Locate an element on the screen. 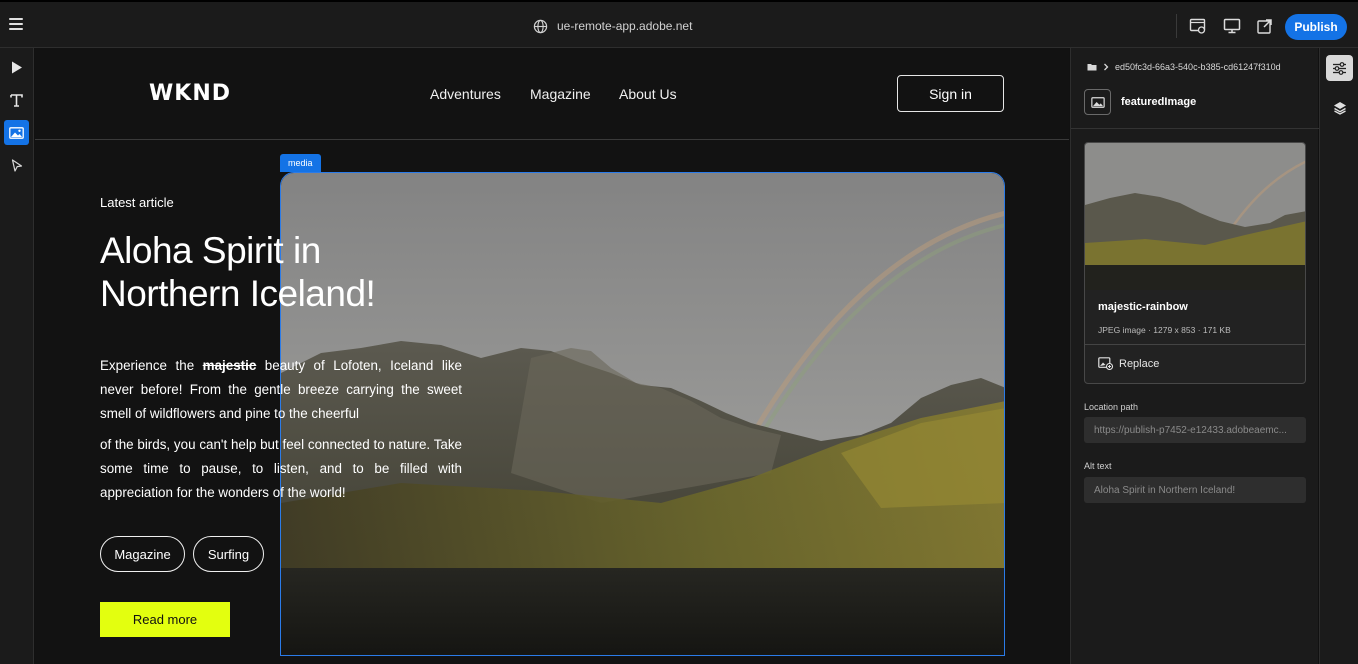 Image resolution: width=1358 pixels, height=664 pixels. tag-magazine: Magazine is located at coordinates (142, 554).